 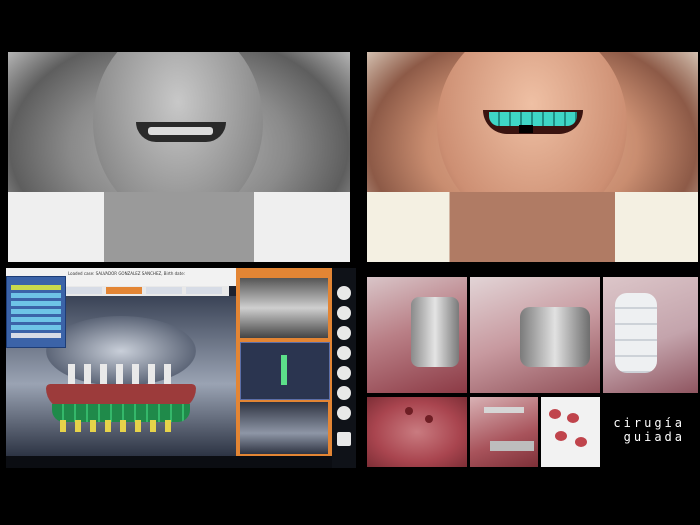 I want to click on move-icon, so click(x=344, y=439).